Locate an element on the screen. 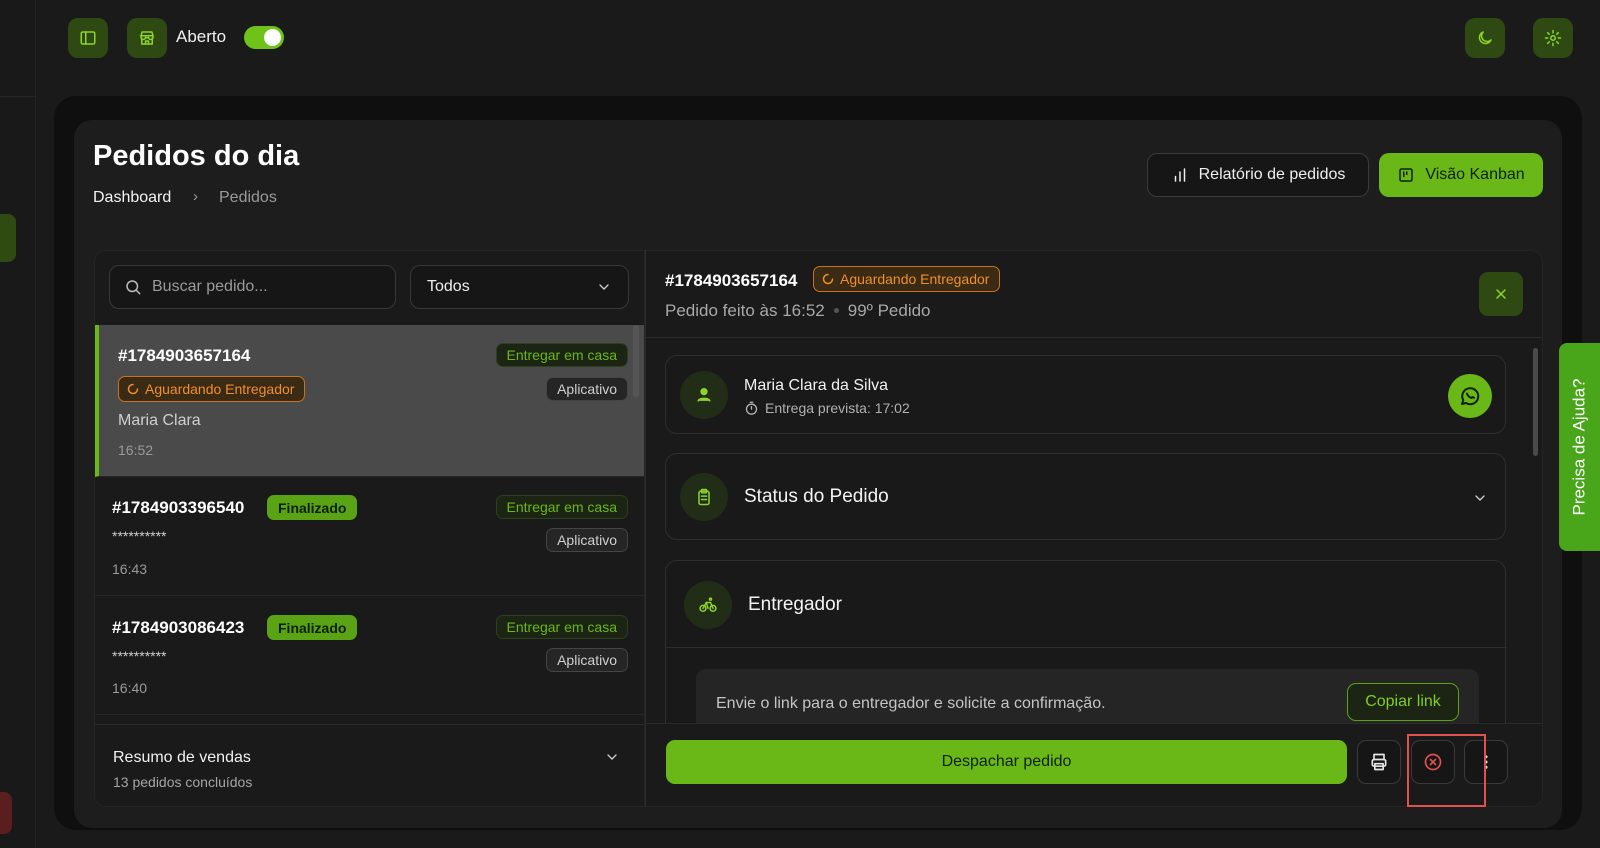  kanban-icon is located at coordinates (1406, 175).